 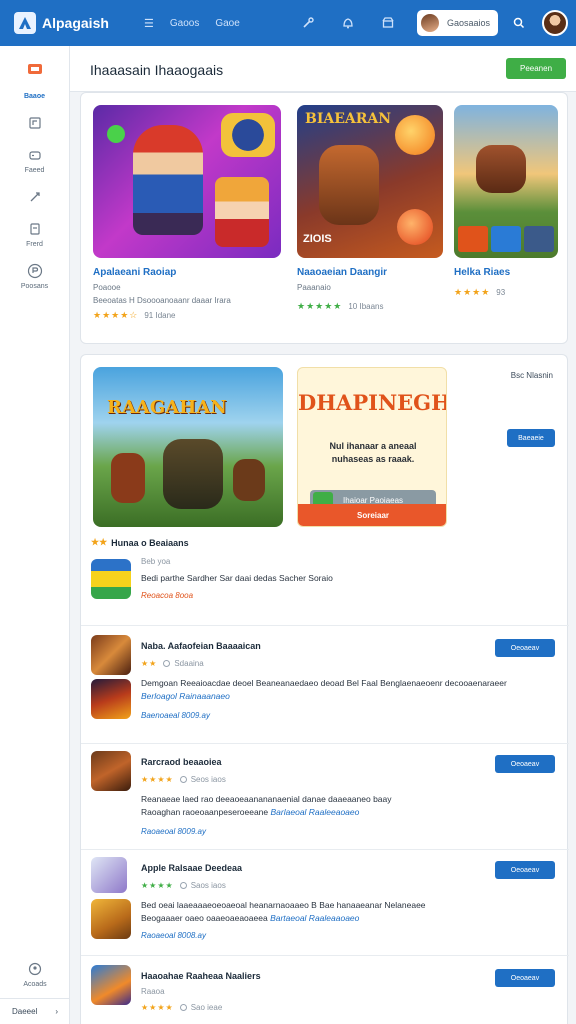 I want to click on featured-game-3: Helka Riaes ★★★★ 93, so click(x=506, y=201).